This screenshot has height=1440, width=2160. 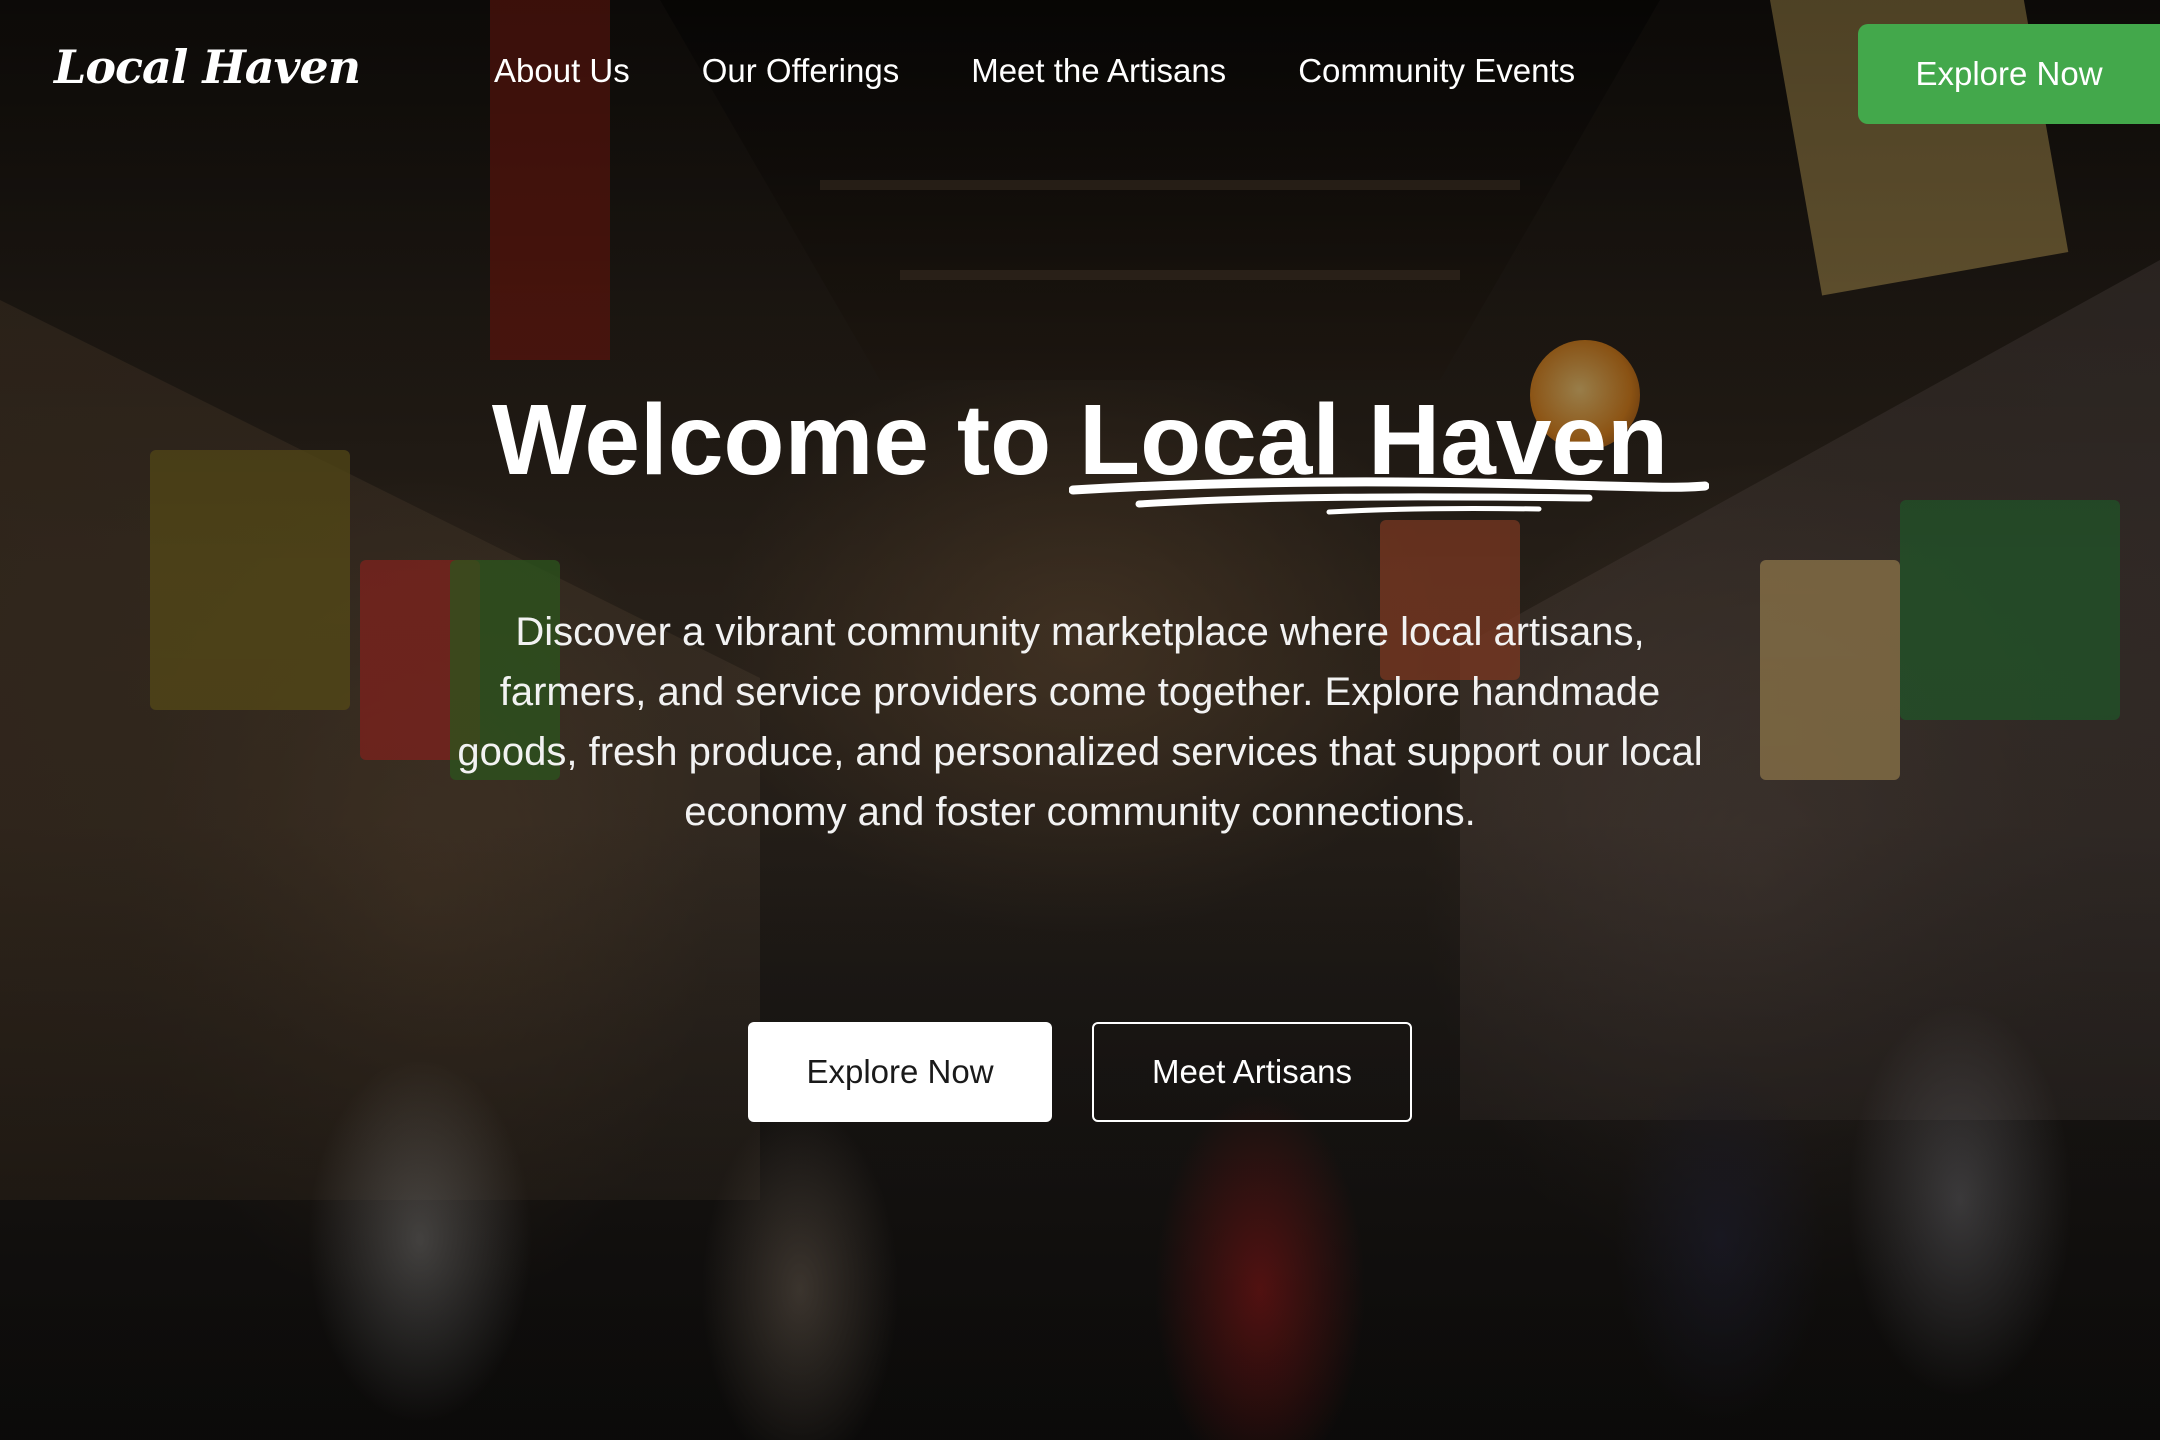 What do you see at coordinates (562, 71) in the screenshot?
I see `nav-link-about-us: About Us` at bounding box center [562, 71].